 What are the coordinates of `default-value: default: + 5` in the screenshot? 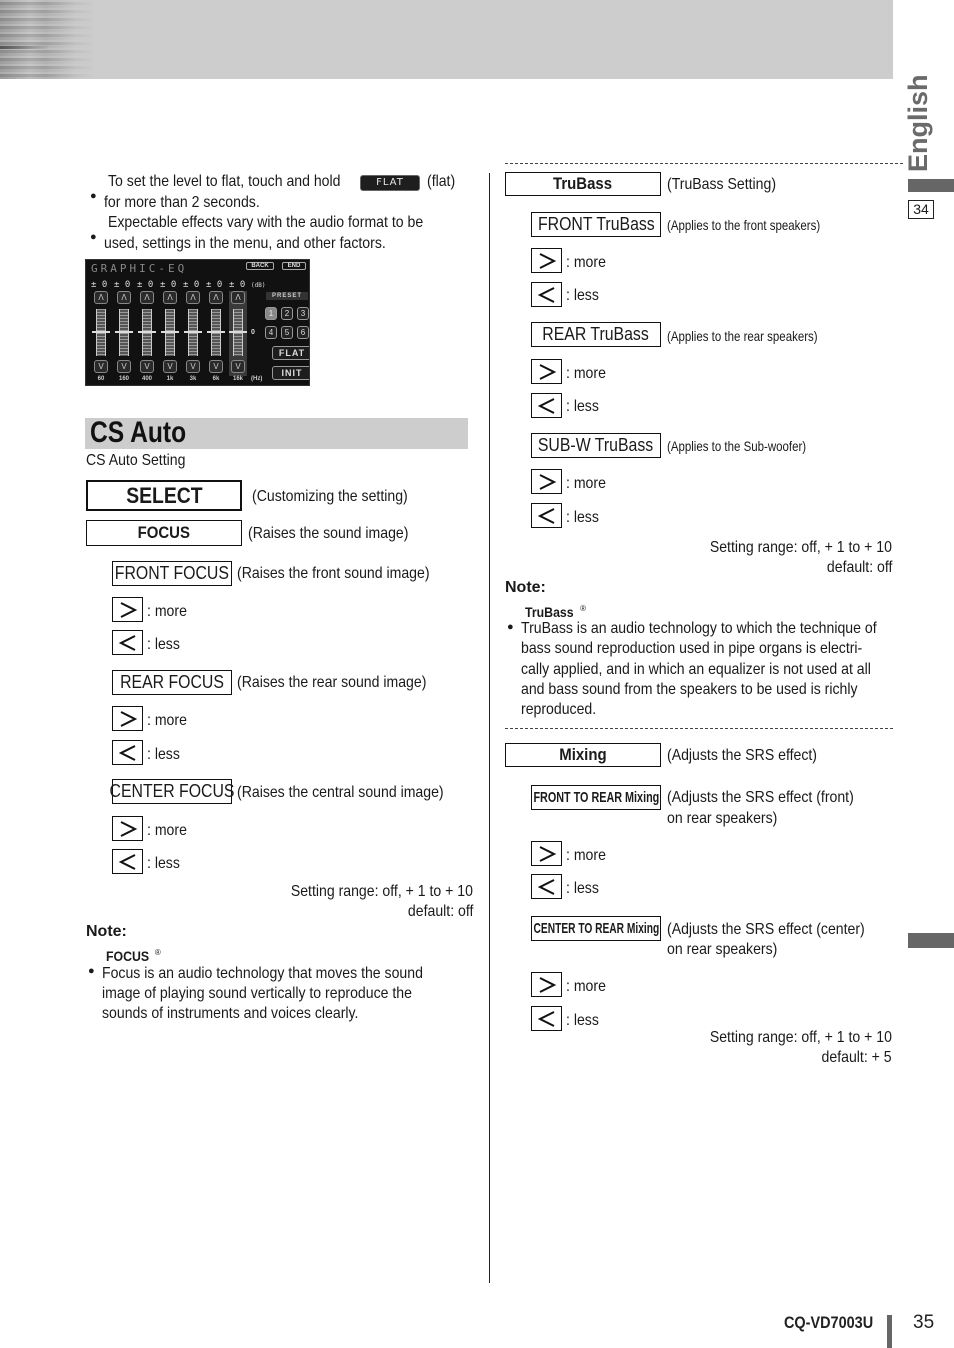 It's located at (856, 1057).